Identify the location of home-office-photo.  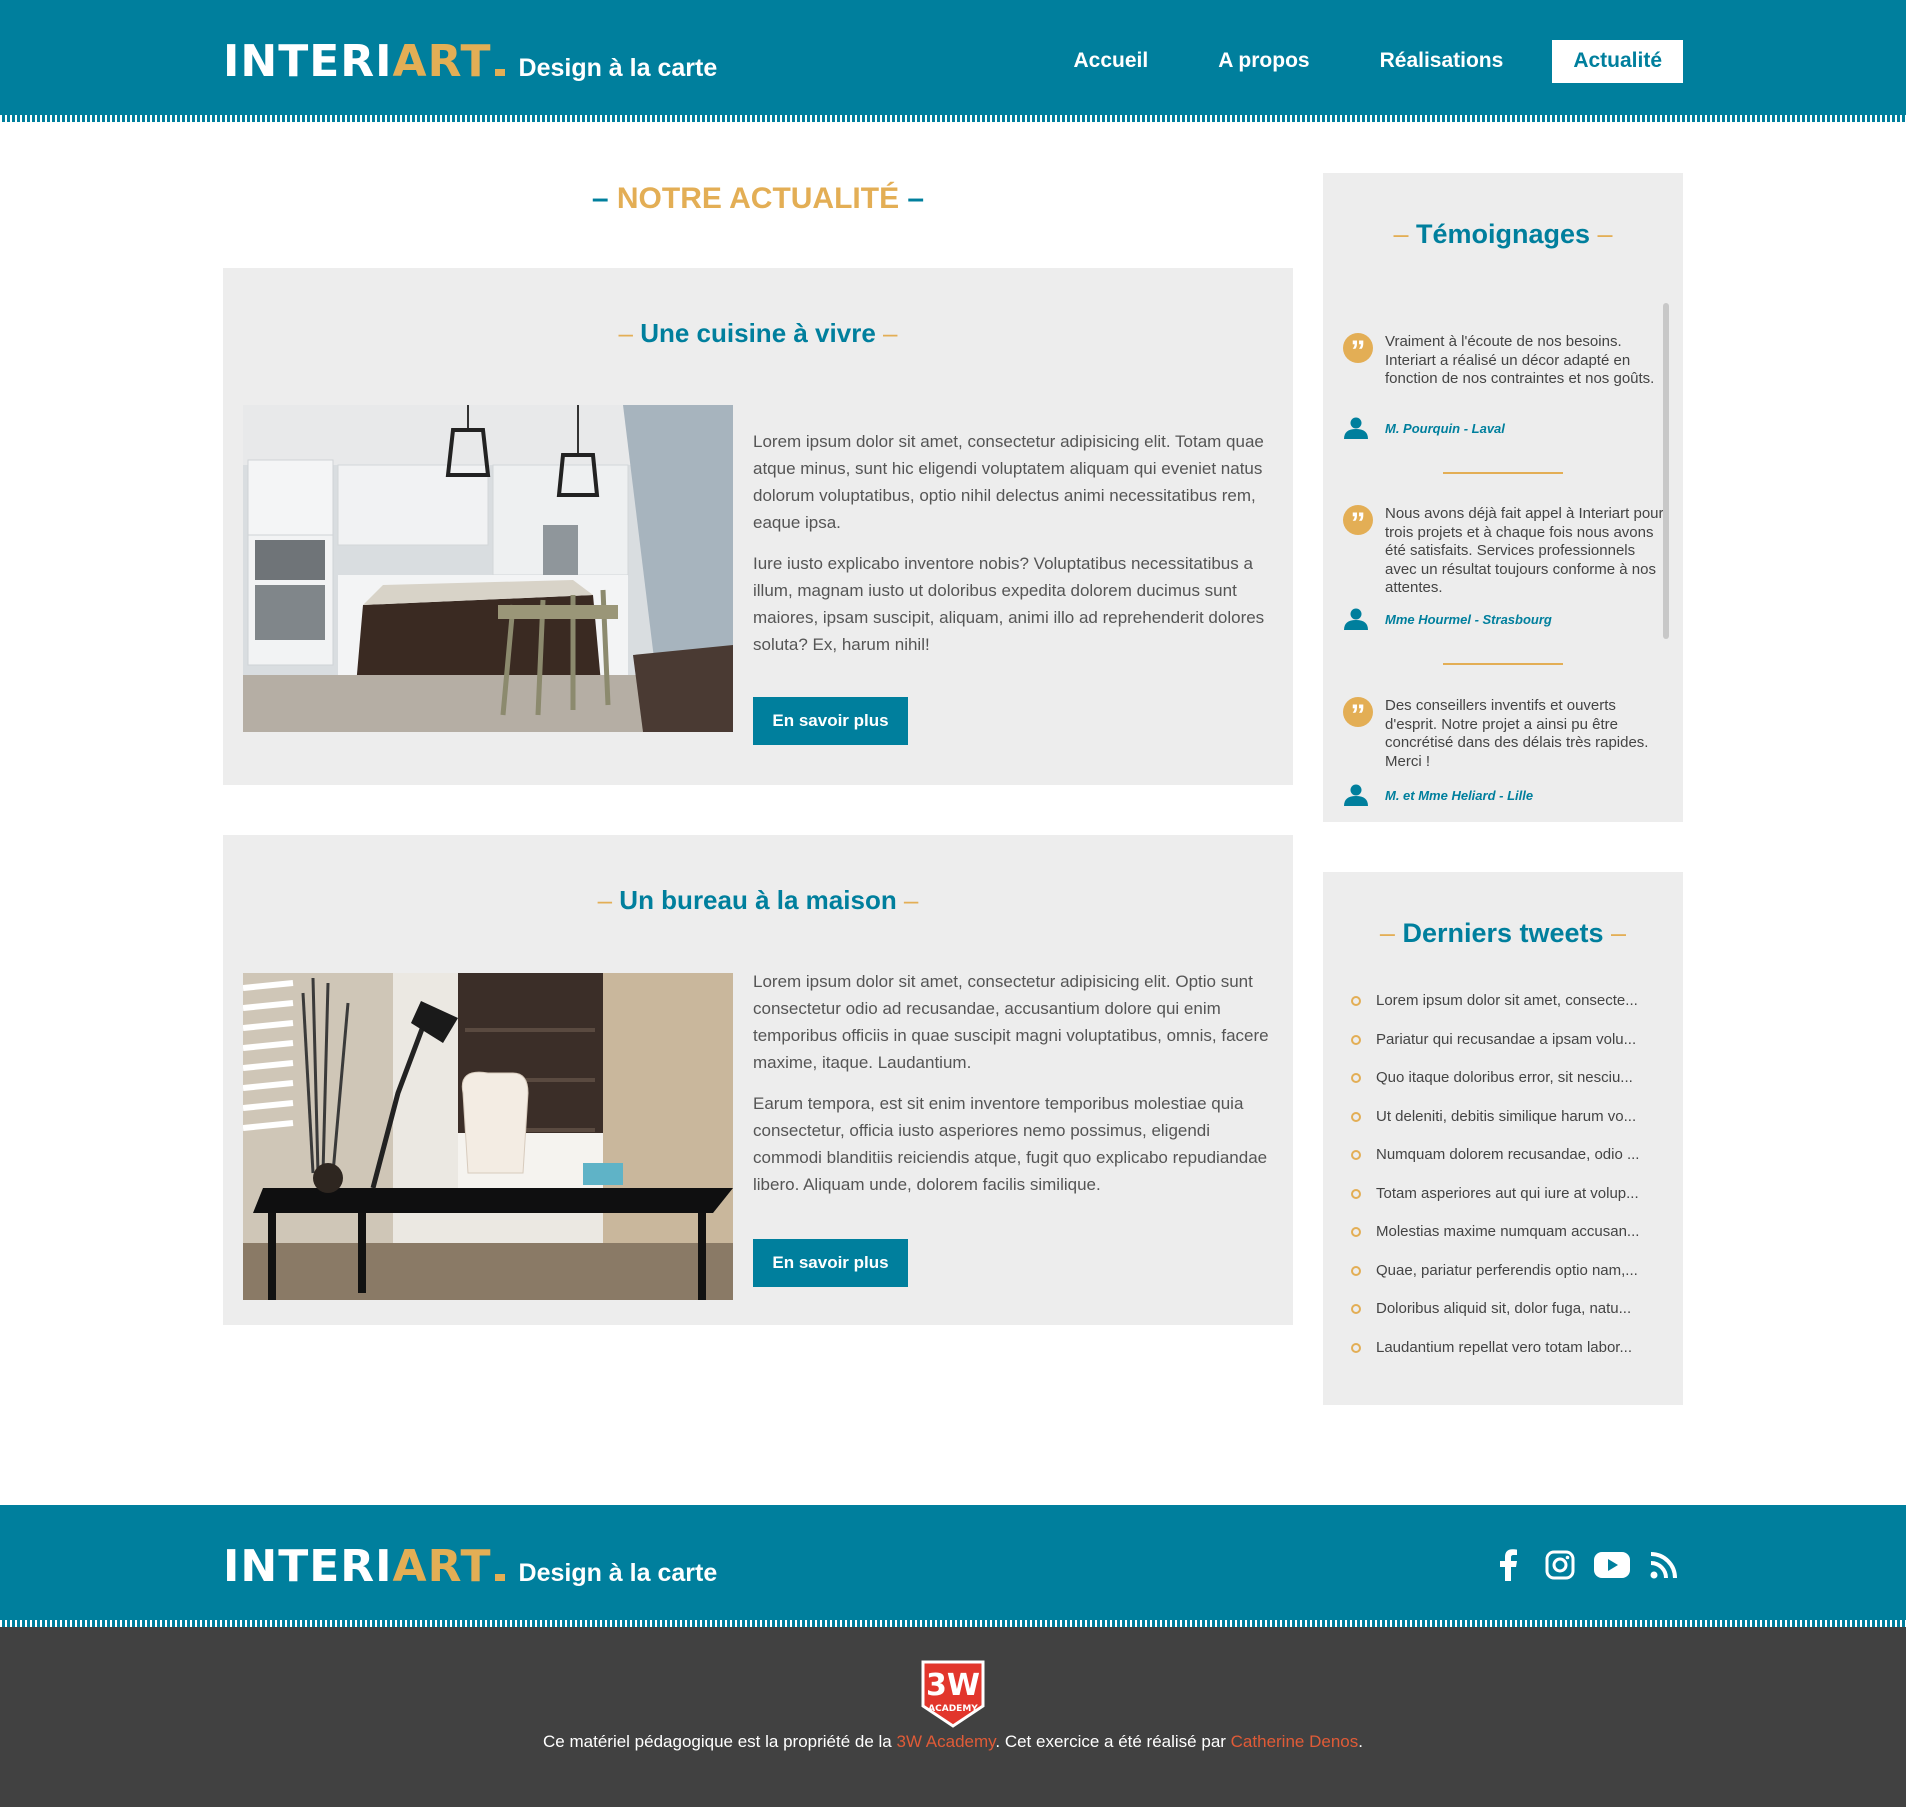
(488, 1136).